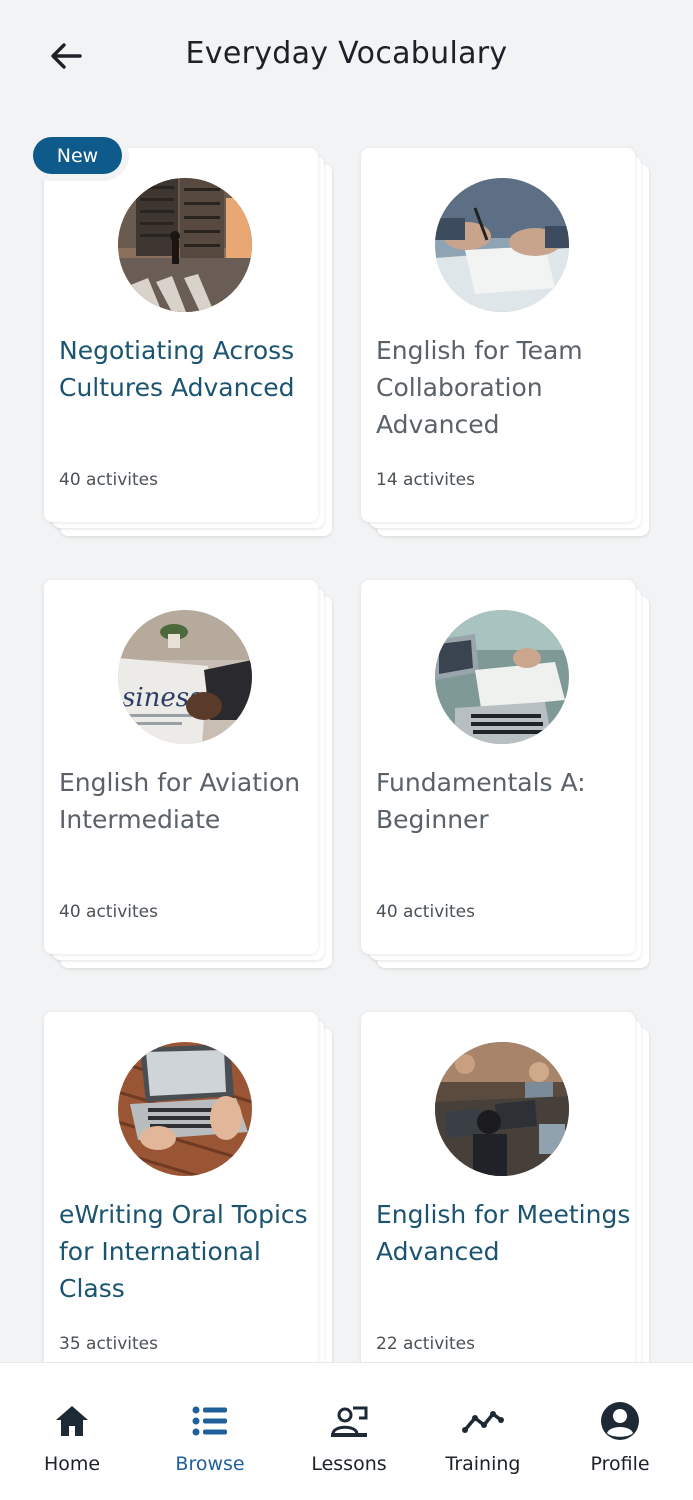  I want to click on tab-label: Home, so click(72, 1464).